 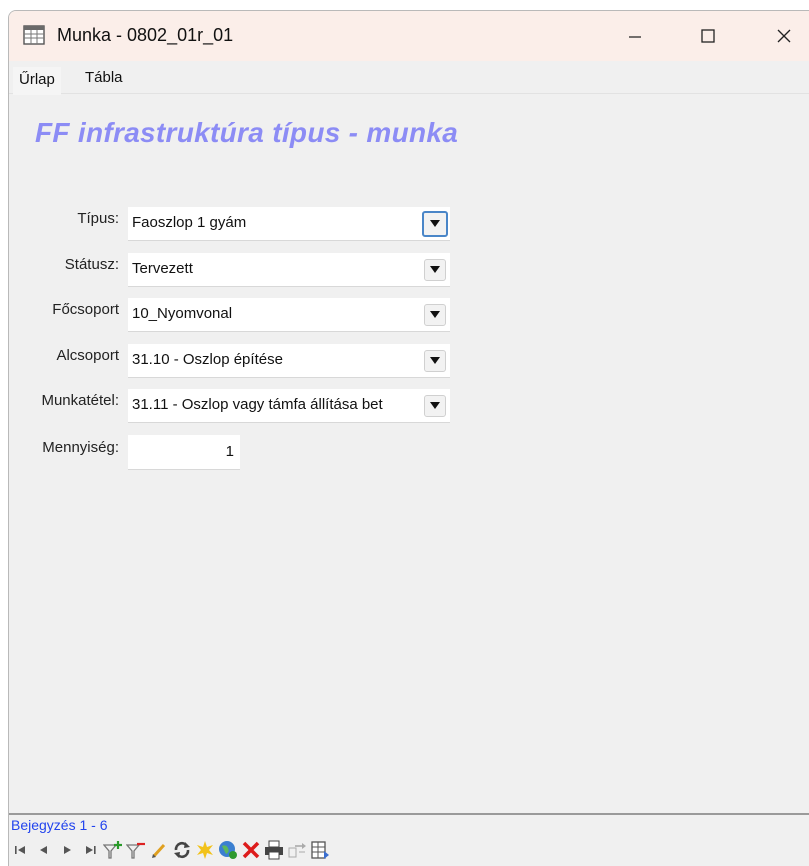 What do you see at coordinates (257, 404) in the screenshot?
I see `munkatetel-value: 31.11 - Oszlop vagy támfa állítása bet` at bounding box center [257, 404].